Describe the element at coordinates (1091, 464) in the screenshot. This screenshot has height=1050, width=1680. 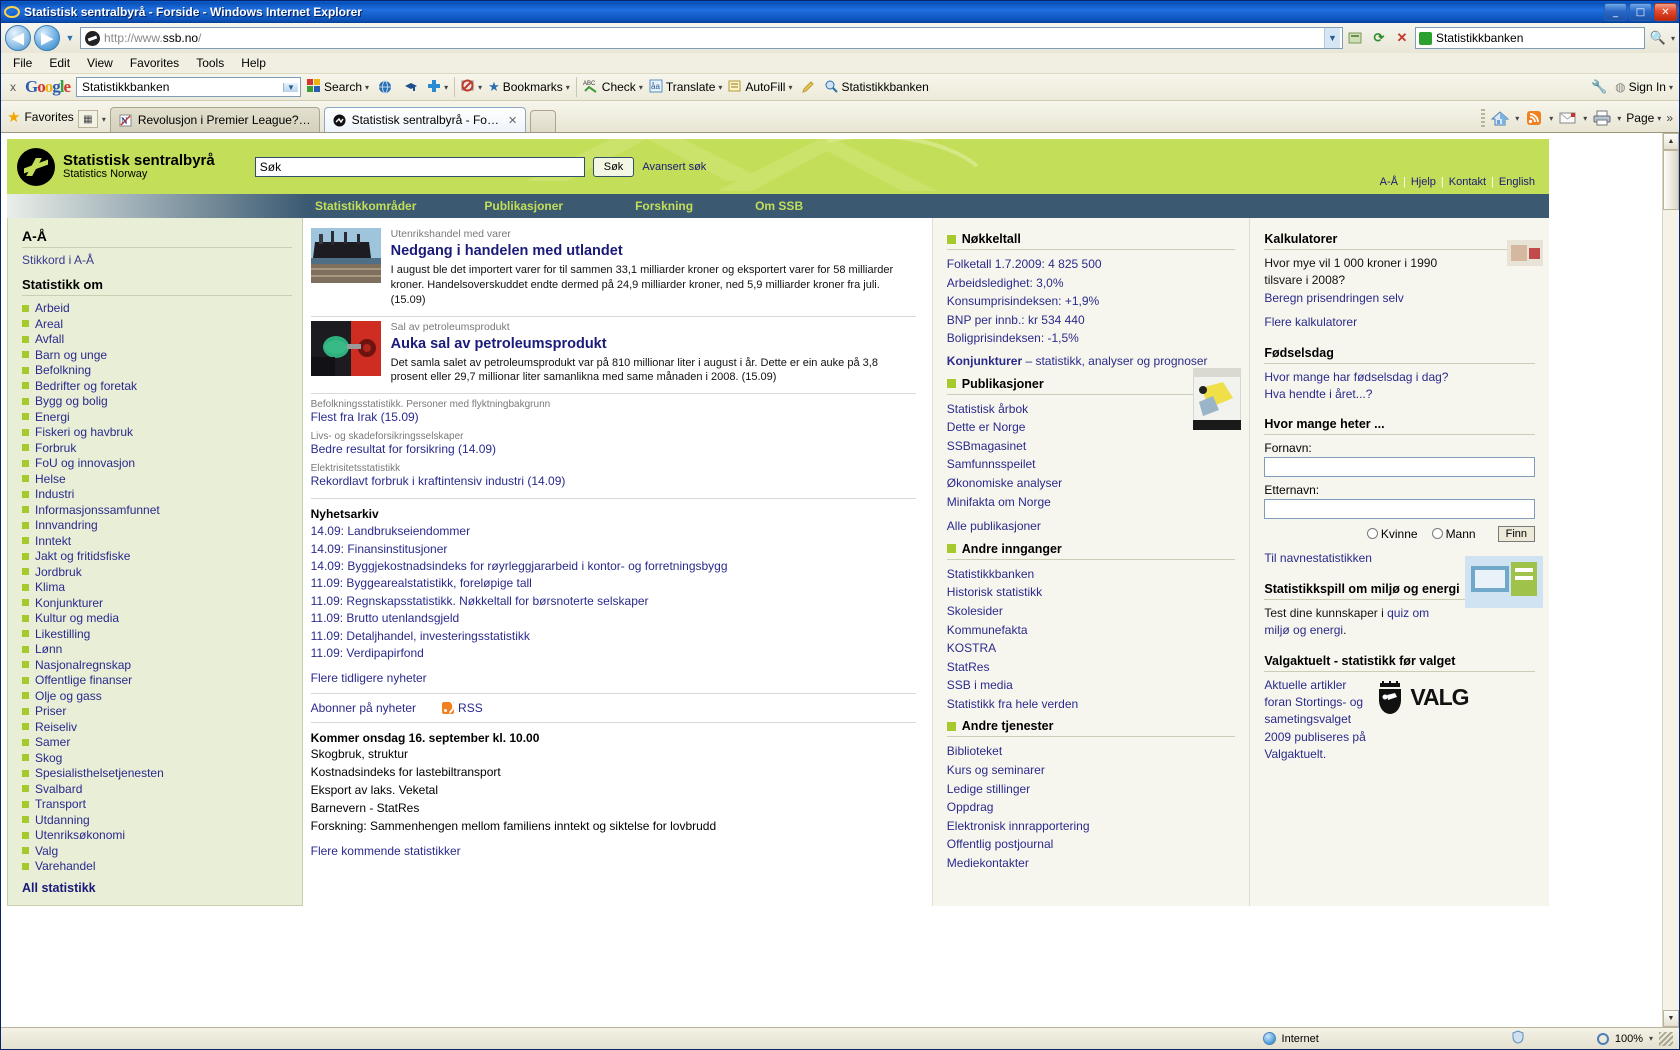
I see `publication-link: Samfunnsspeilet` at that location.